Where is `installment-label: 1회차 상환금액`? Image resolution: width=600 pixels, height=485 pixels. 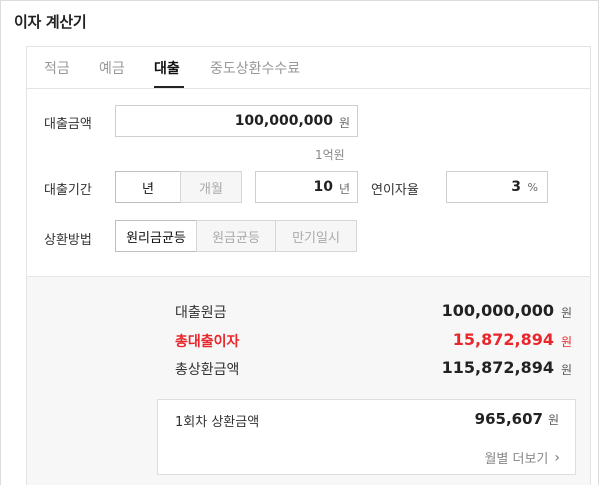
installment-label: 1회차 상환금액 is located at coordinates (217, 422).